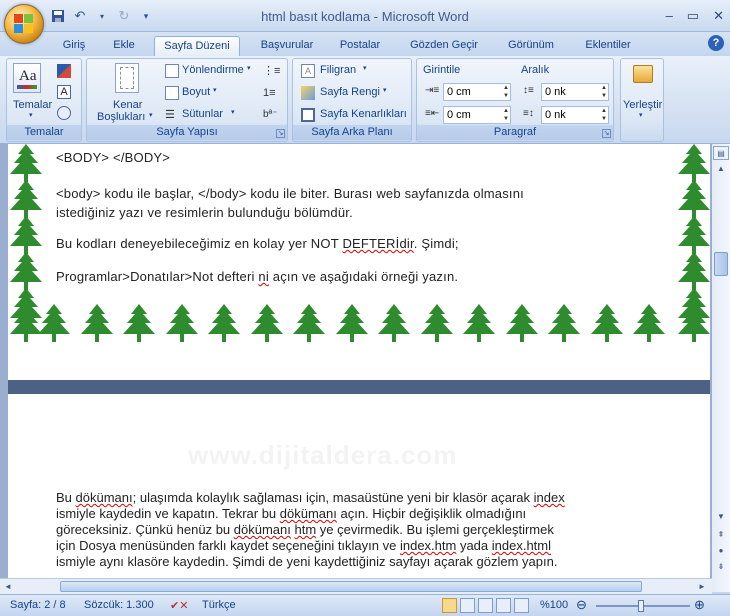 Image resolution: width=730 pixels, height=616 pixels. I want to click on space-after-spinner-icon: ▲ ▼, so click(604, 115).